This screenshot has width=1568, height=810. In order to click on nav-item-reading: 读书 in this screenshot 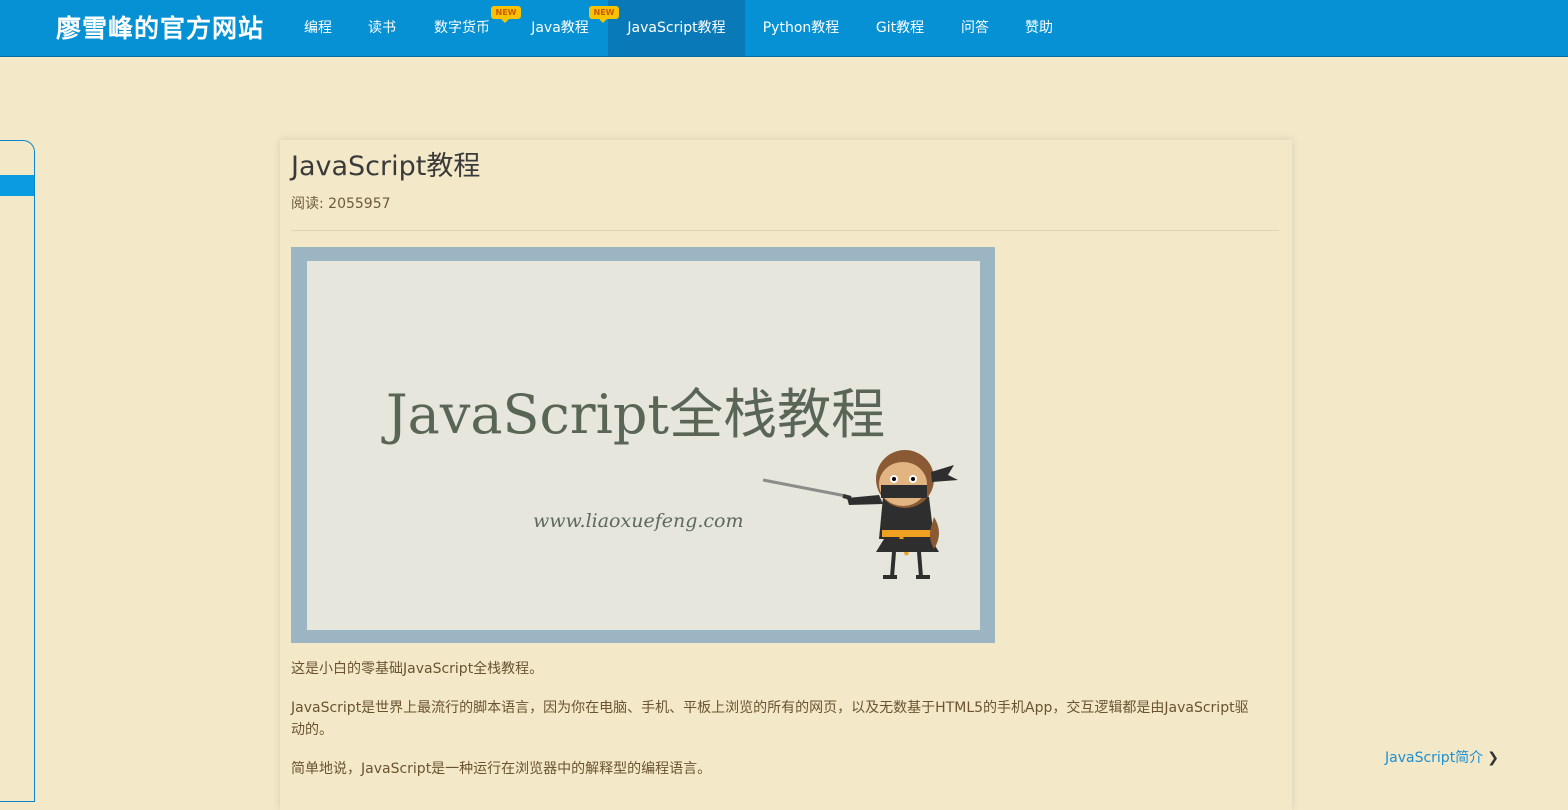, I will do `click(382, 28)`.